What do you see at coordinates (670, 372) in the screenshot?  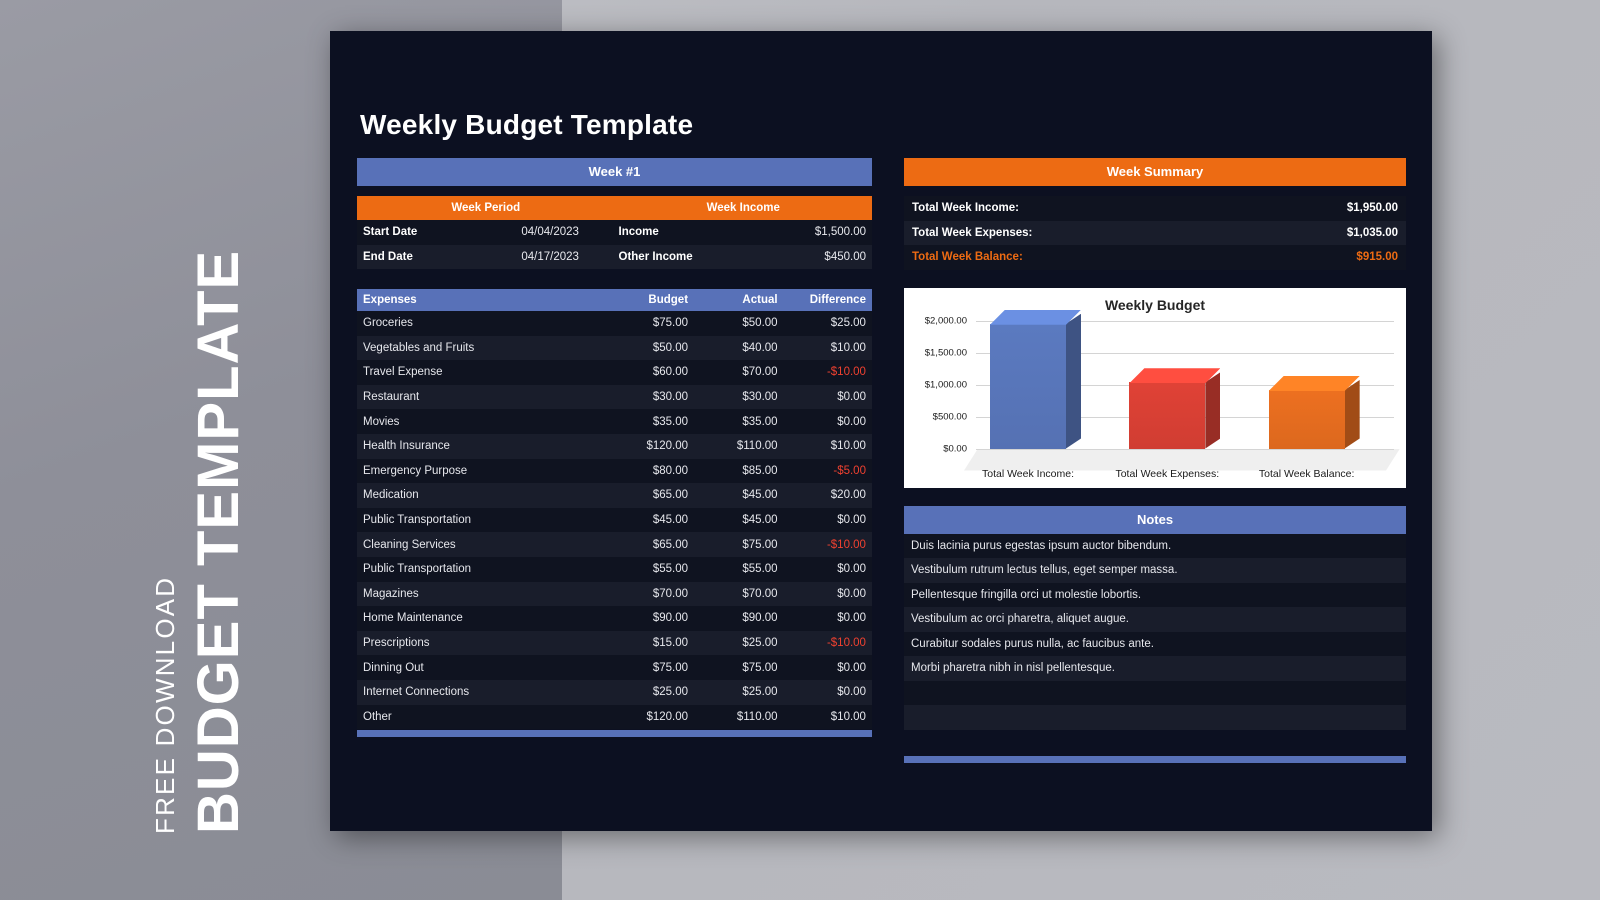 I see `expense-budget: $60.00` at bounding box center [670, 372].